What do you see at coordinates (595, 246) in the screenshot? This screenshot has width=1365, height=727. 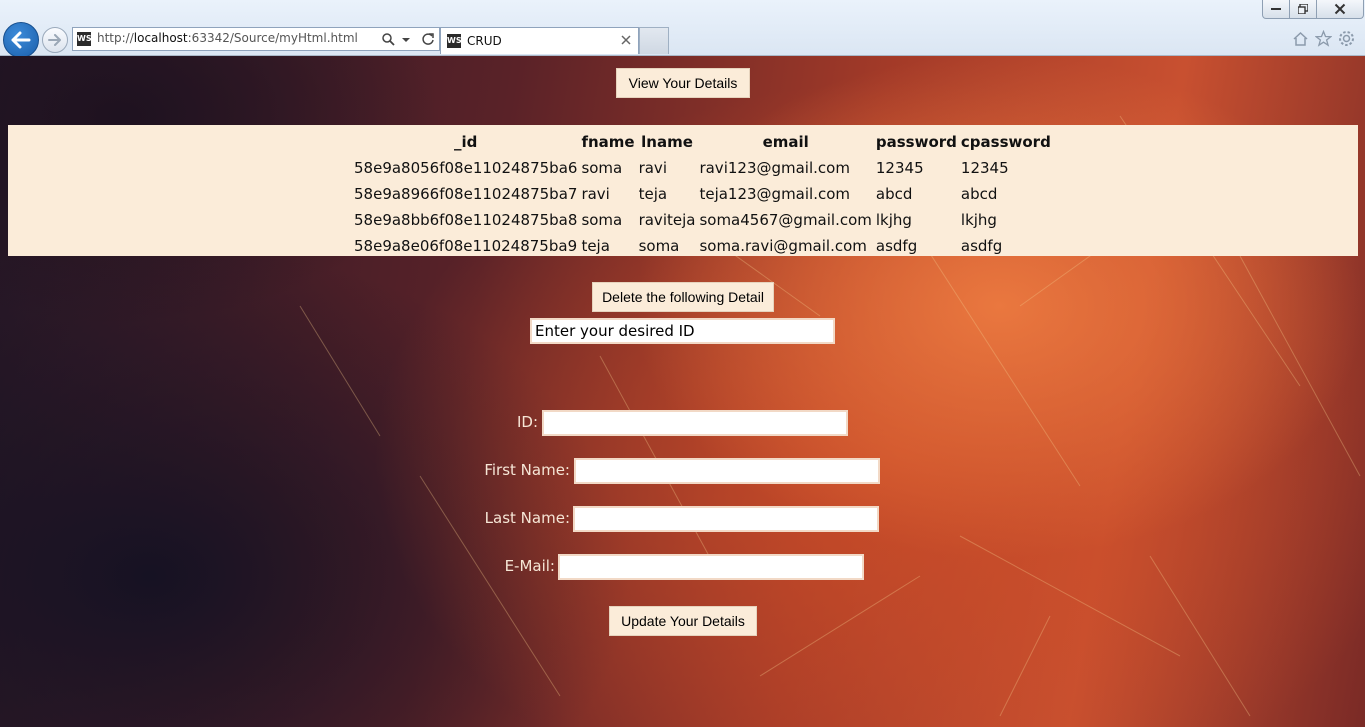 I see `cell-fname: teja` at bounding box center [595, 246].